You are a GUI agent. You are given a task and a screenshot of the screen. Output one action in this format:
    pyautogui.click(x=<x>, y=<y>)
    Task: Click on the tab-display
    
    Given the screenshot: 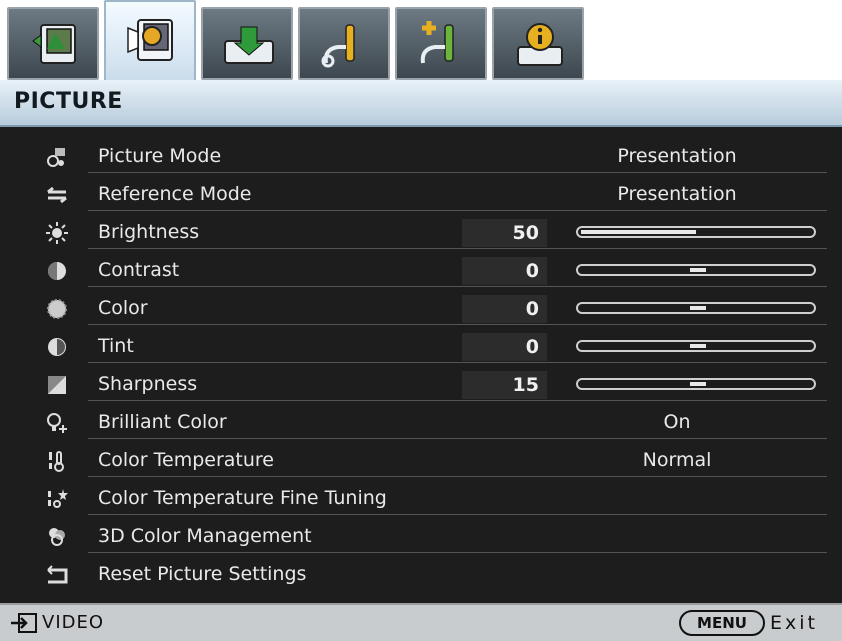 What is the action you would take?
    pyautogui.click(x=53, y=43)
    